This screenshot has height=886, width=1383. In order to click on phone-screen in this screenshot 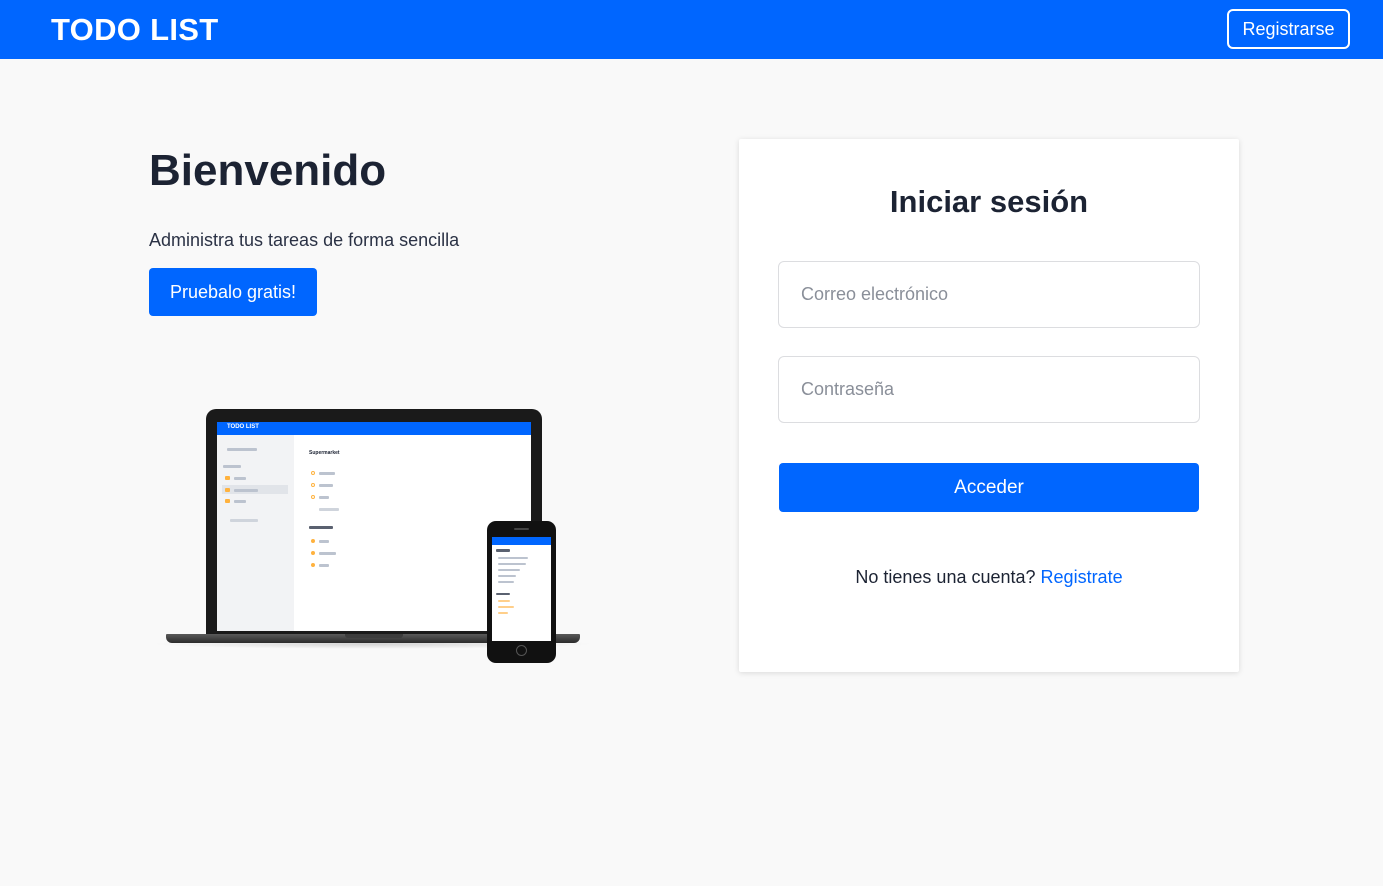, I will do `click(521, 589)`.